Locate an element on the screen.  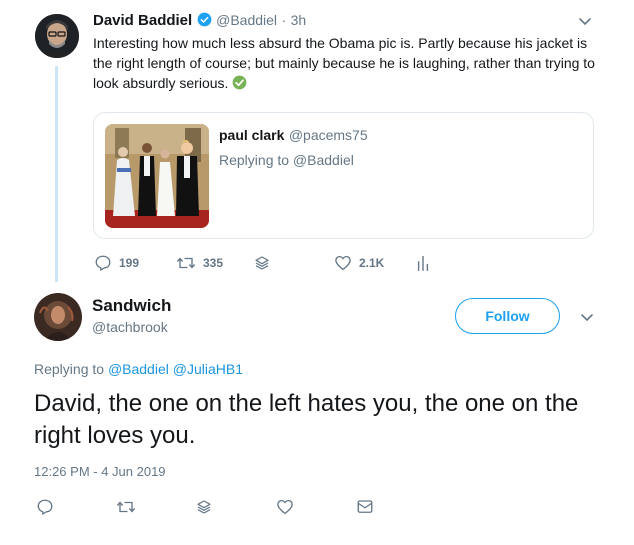
photo-image is located at coordinates (157, 176).